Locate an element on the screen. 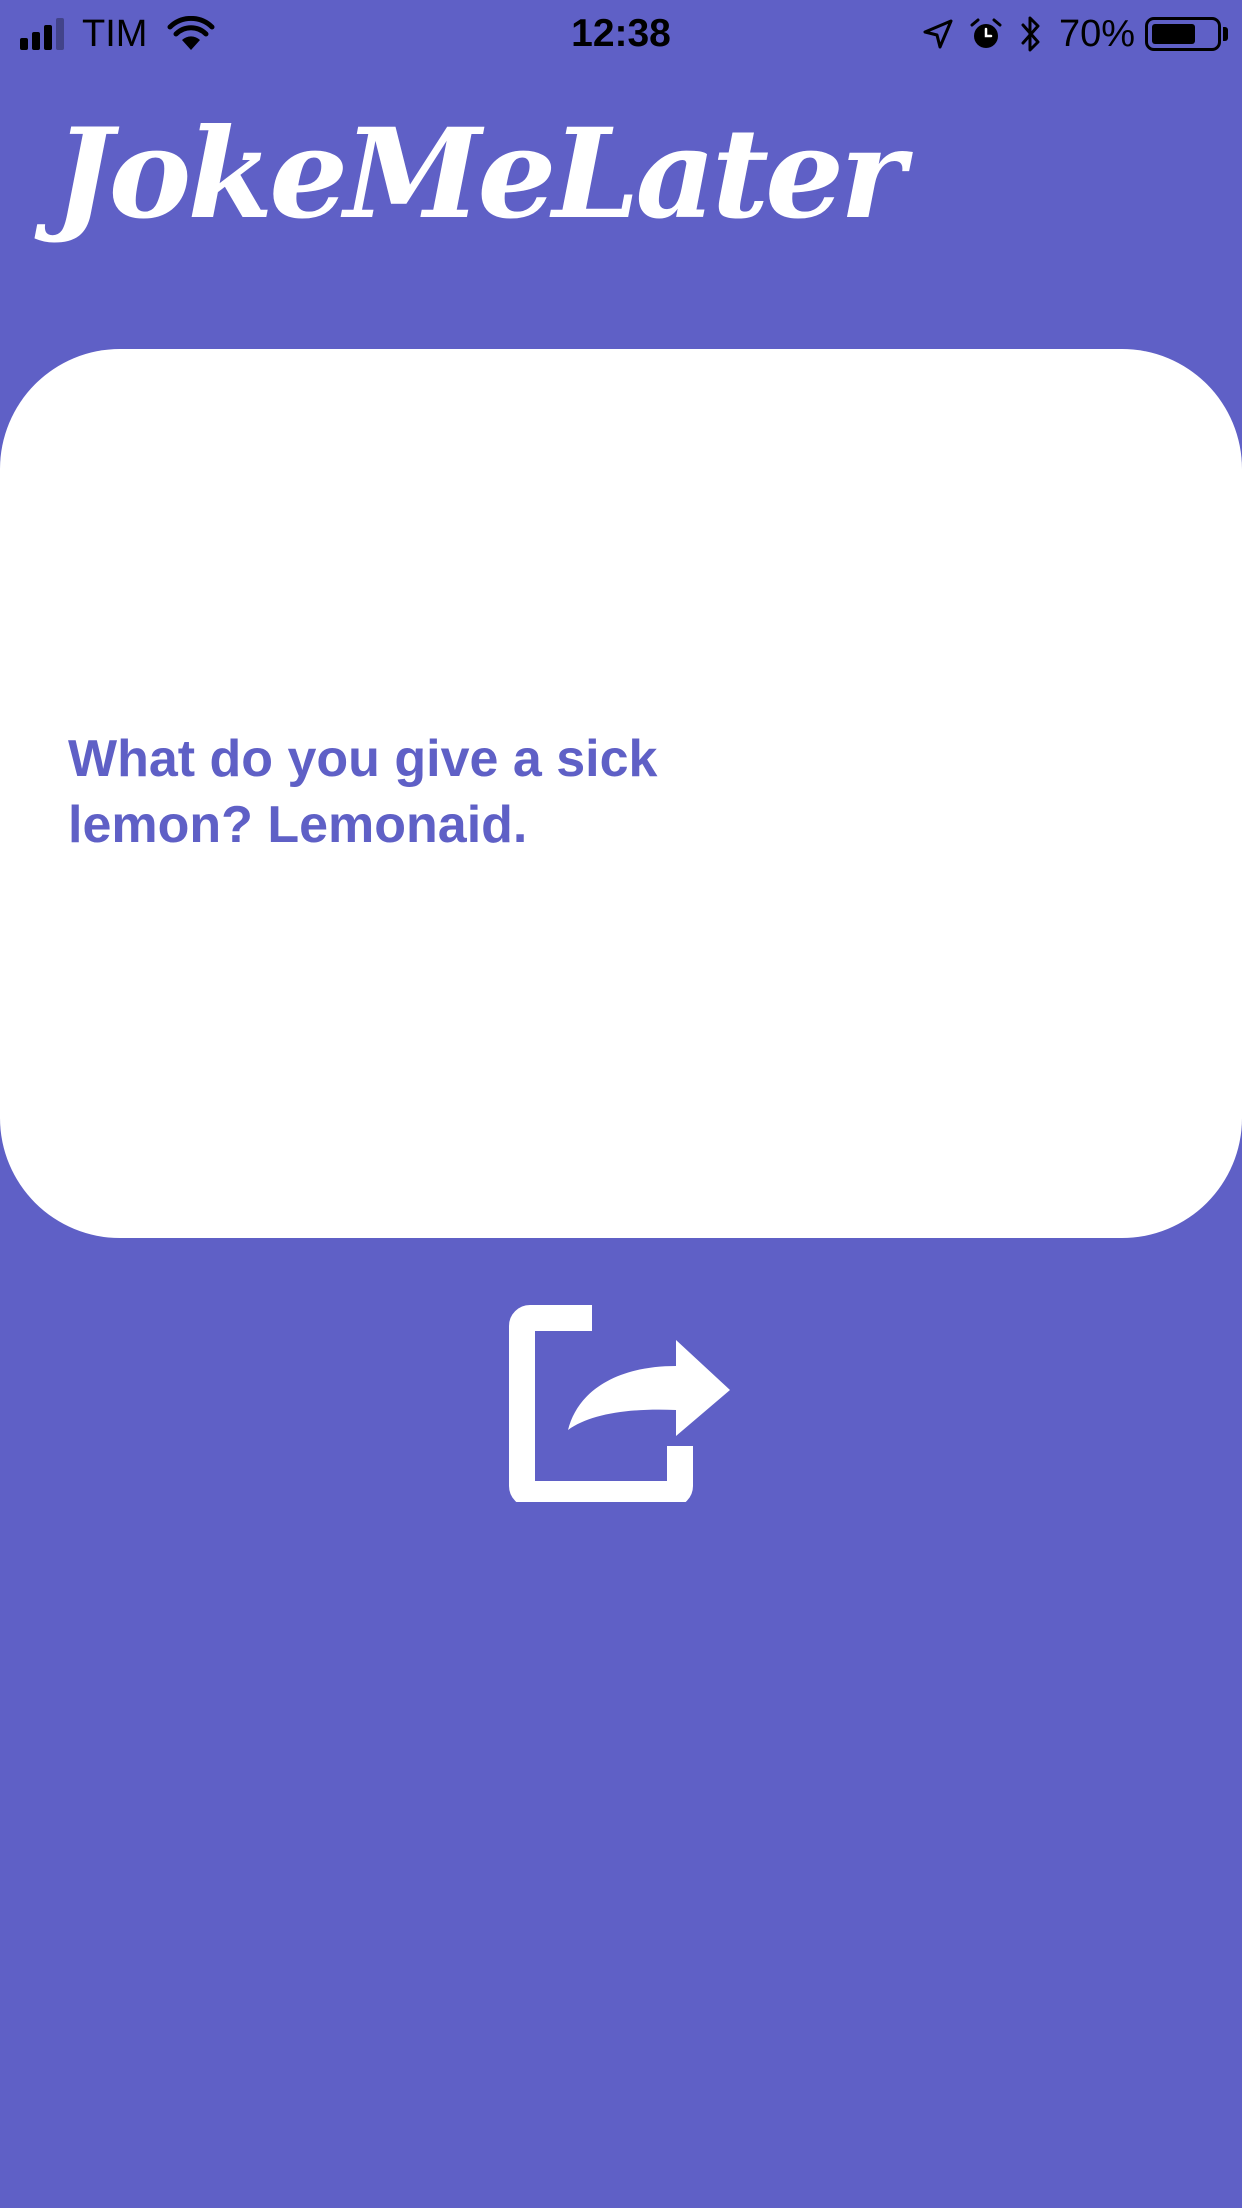 The height and width of the screenshot is (2208, 1242). share-icon is located at coordinates (619, 1406).